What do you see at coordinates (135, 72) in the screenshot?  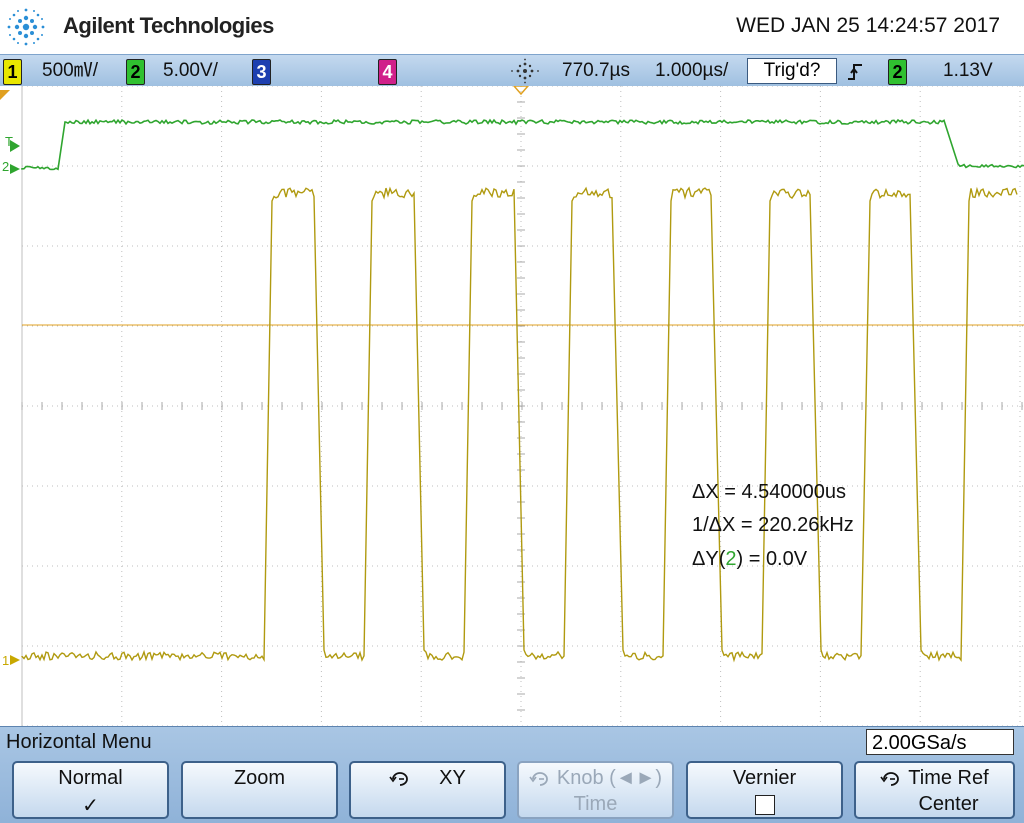 I see `channel-2-indicator: 2` at bounding box center [135, 72].